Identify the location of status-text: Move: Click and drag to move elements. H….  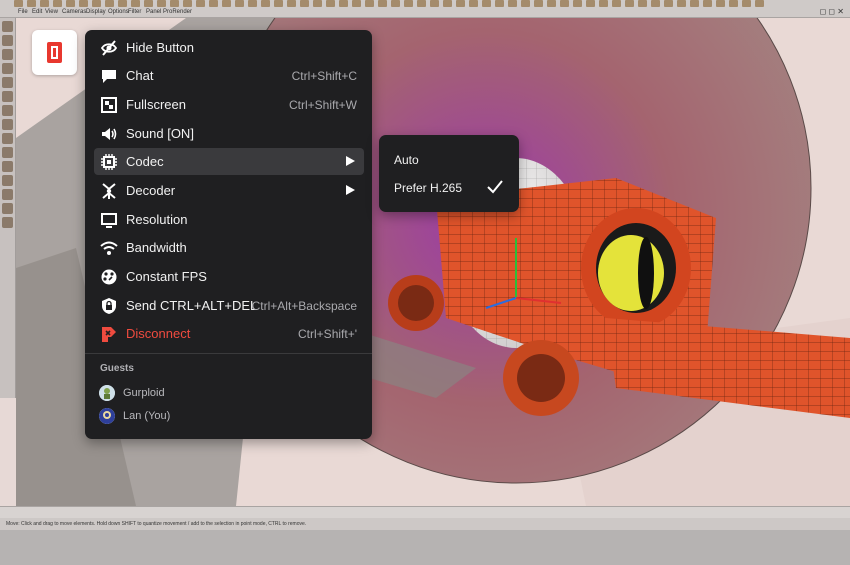
(156, 524).